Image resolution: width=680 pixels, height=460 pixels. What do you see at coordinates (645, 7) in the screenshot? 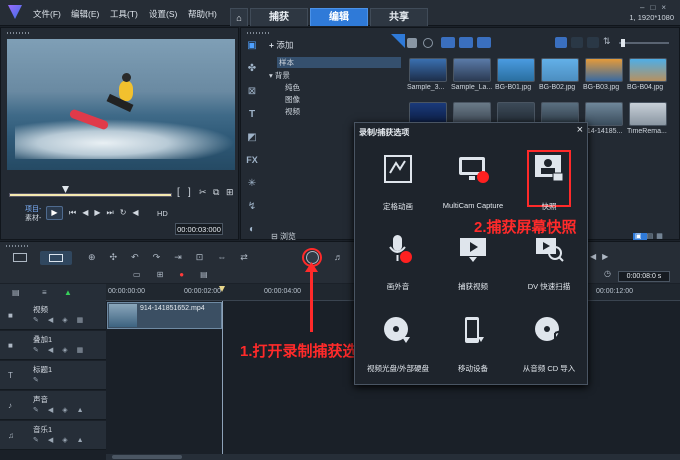
I see `minimize-button: –` at bounding box center [645, 7].